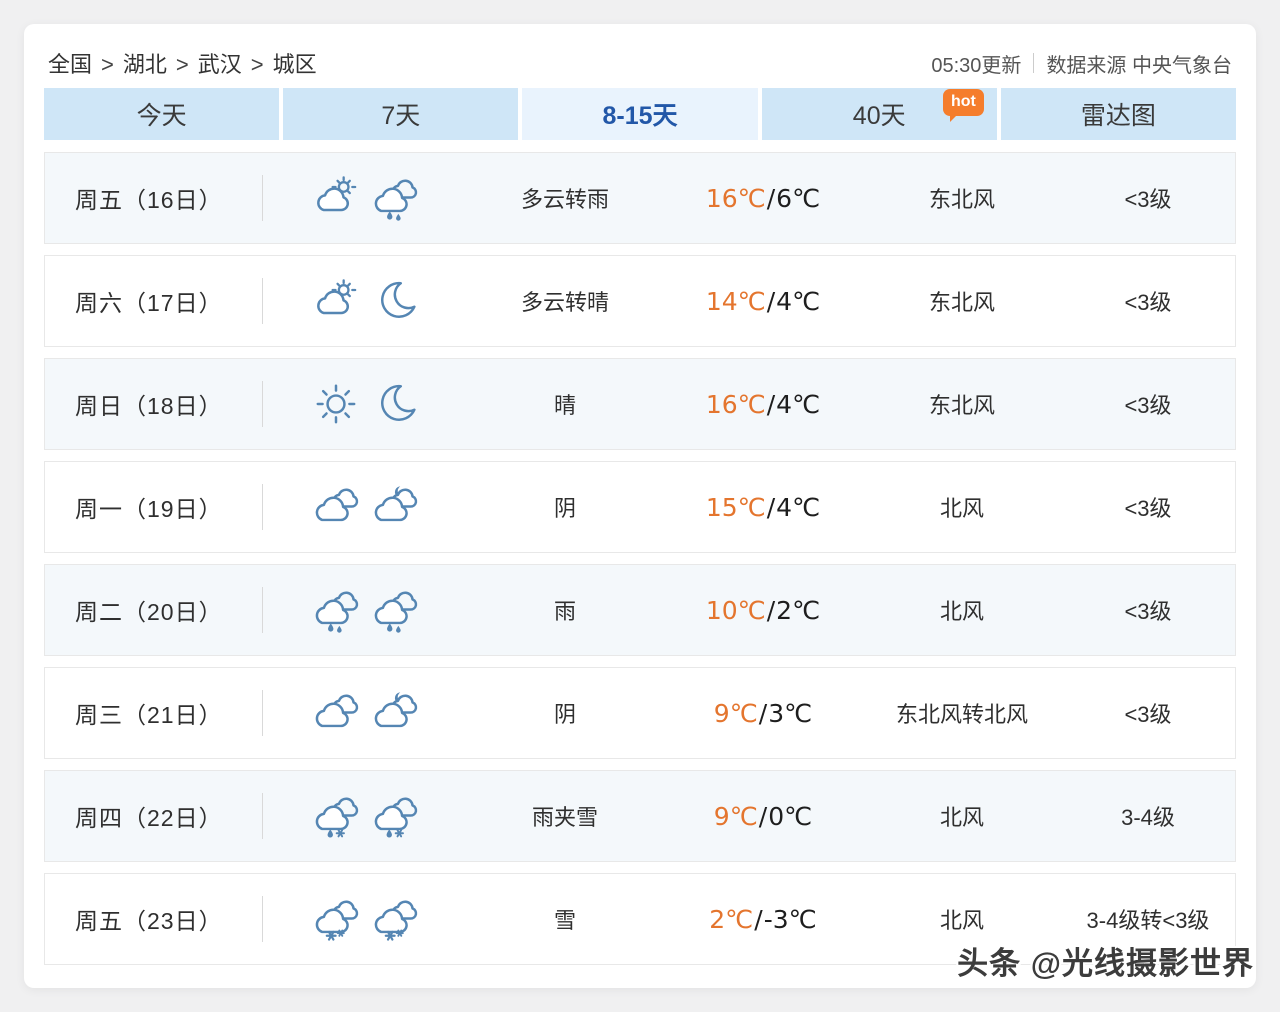  What do you see at coordinates (640, 301) in the screenshot?
I see `forecast-row: 周六（17日） 多云转晴 14℃/4℃ 东北风 <3级` at bounding box center [640, 301].